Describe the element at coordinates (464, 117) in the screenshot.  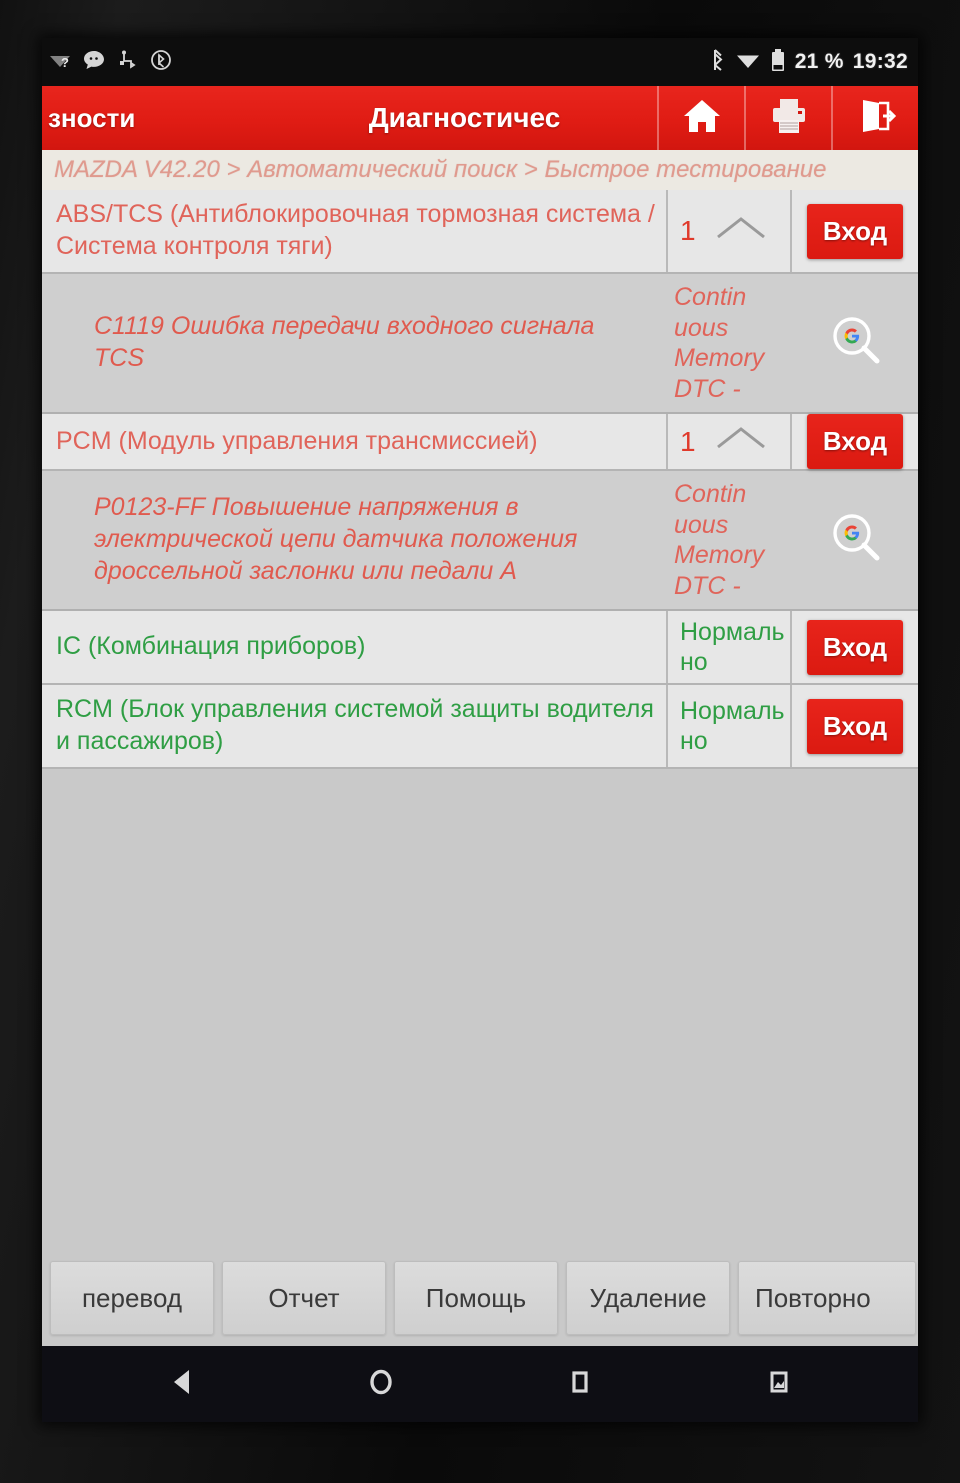
I see `page-title: Диагностичес` at that location.